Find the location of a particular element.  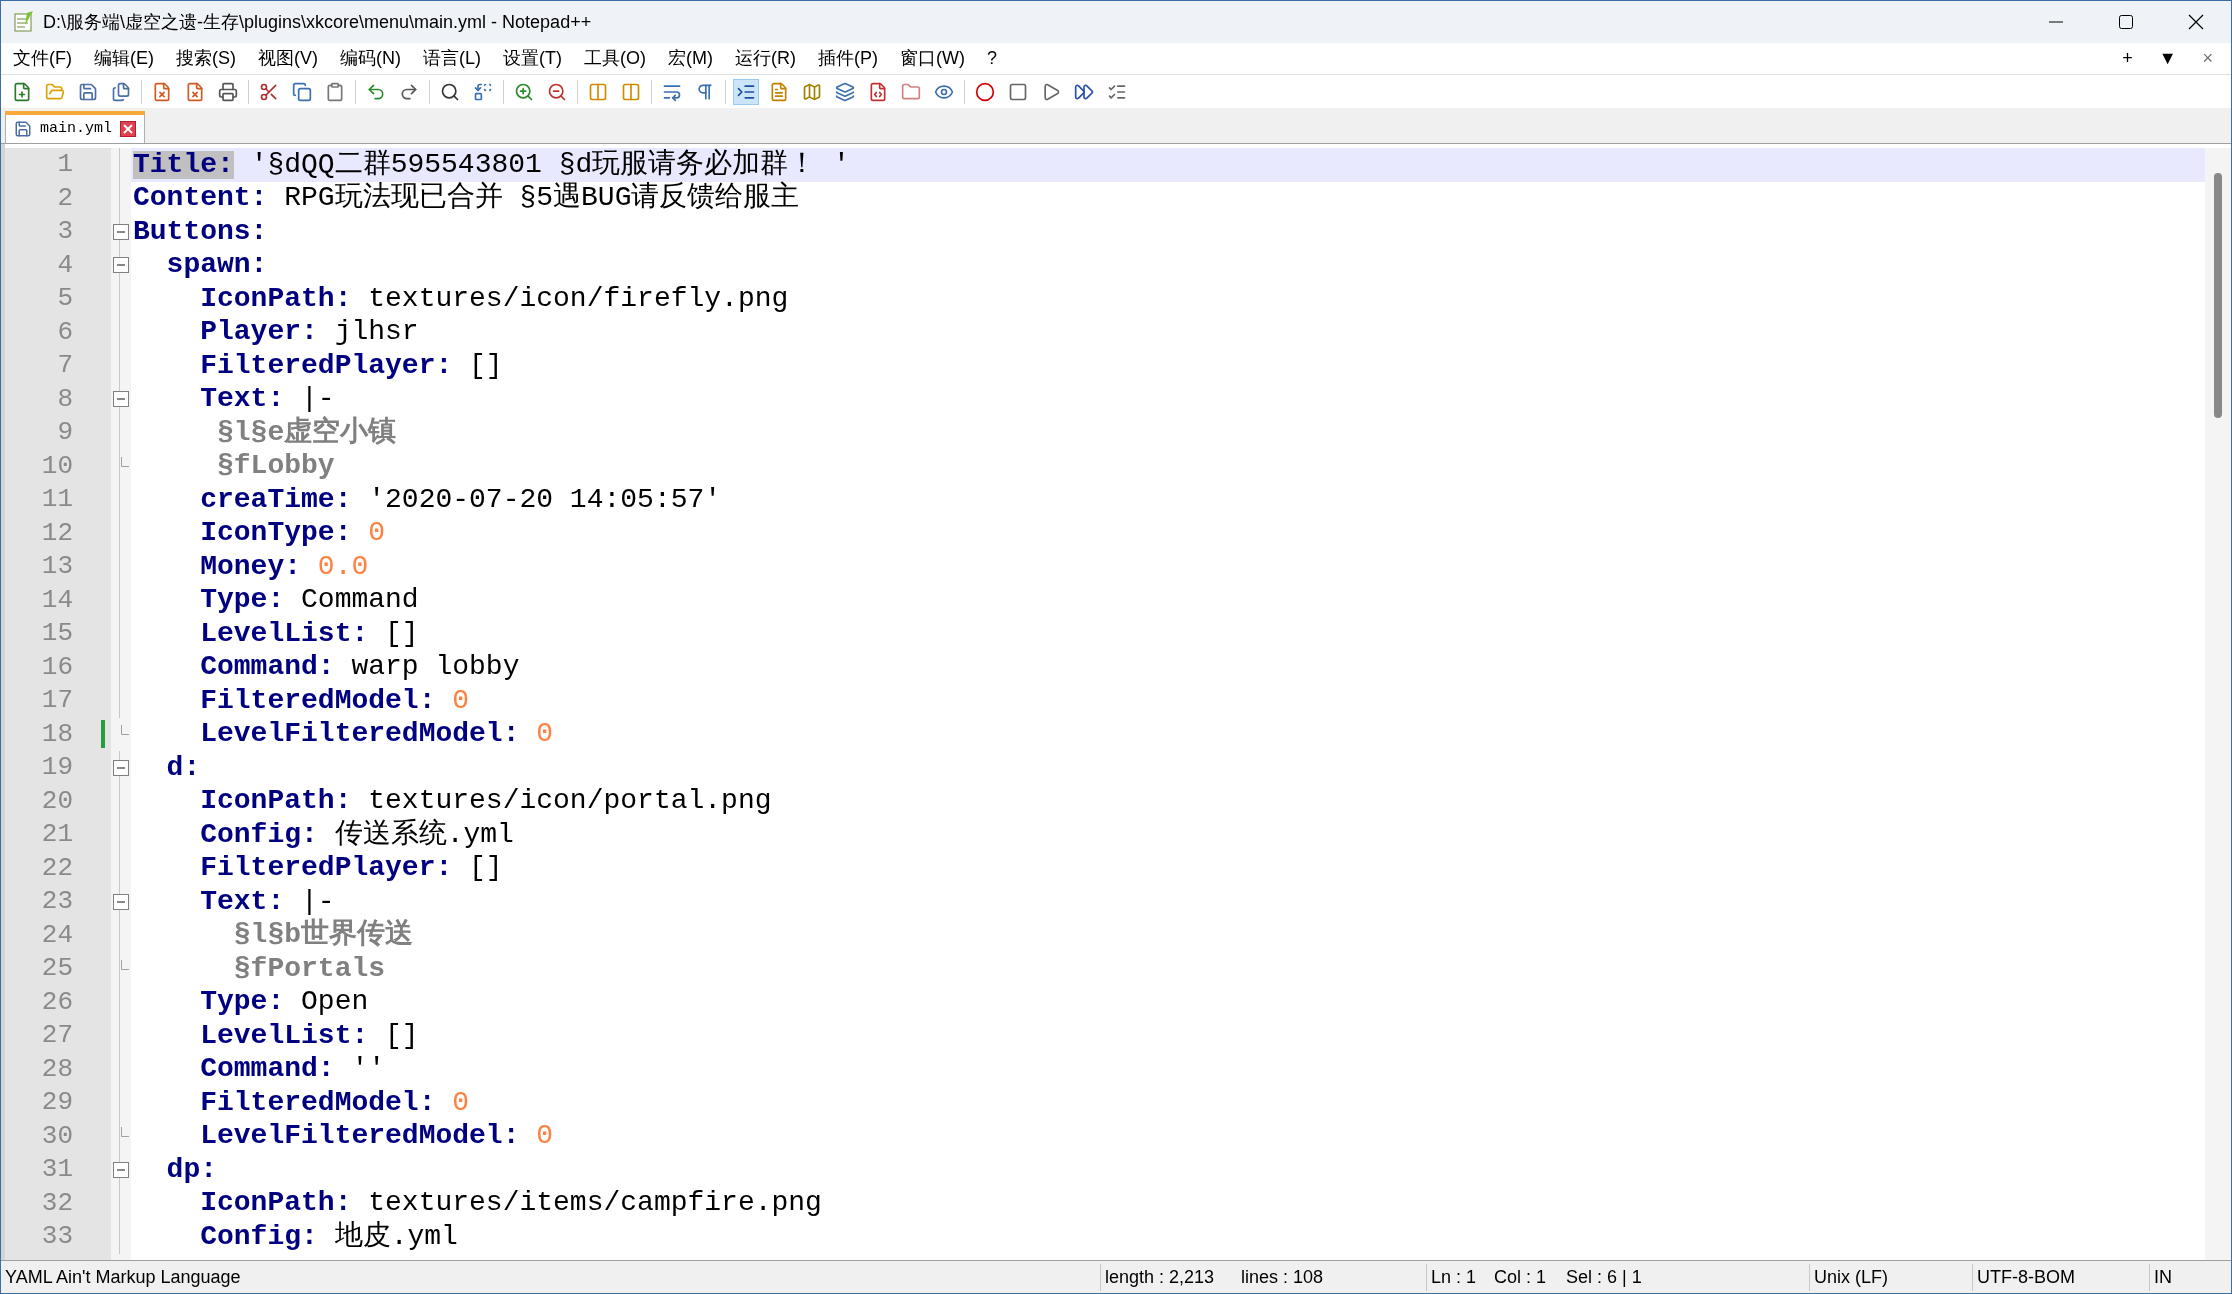

status-encoding: UTF-8-BOM is located at coordinates (2061, 1277).